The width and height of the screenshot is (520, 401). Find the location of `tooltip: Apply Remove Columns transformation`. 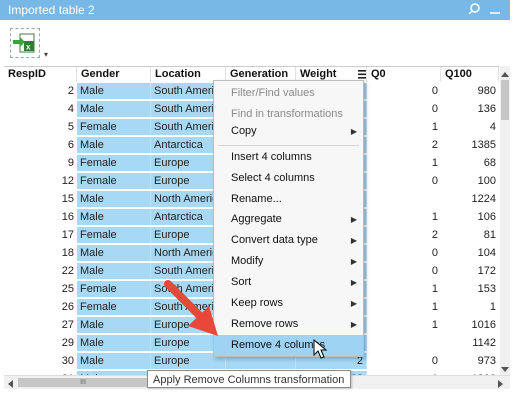

tooltip: Apply Remove Columns transformation is located at coordinates (249, 379).